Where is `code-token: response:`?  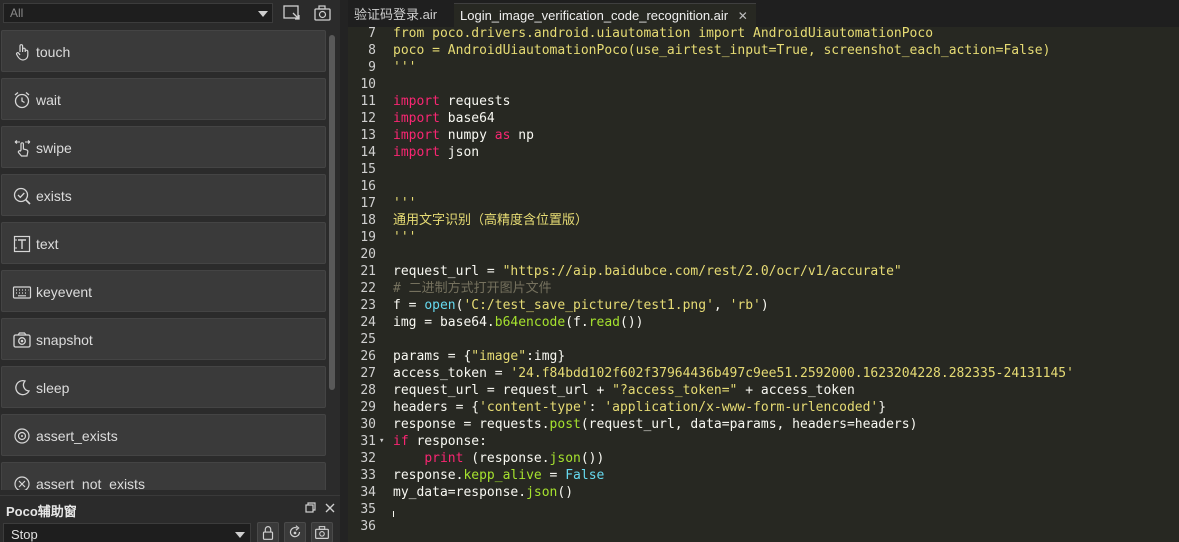
code-token: response: is located at coordinates (447, 441).